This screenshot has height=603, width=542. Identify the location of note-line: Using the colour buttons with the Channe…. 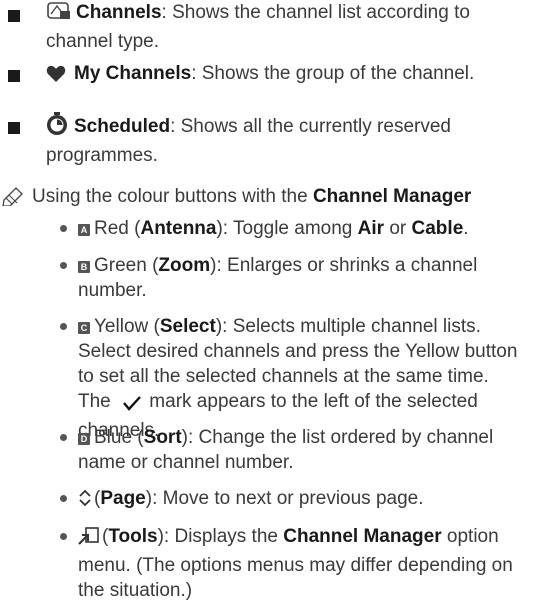
(267, 198).